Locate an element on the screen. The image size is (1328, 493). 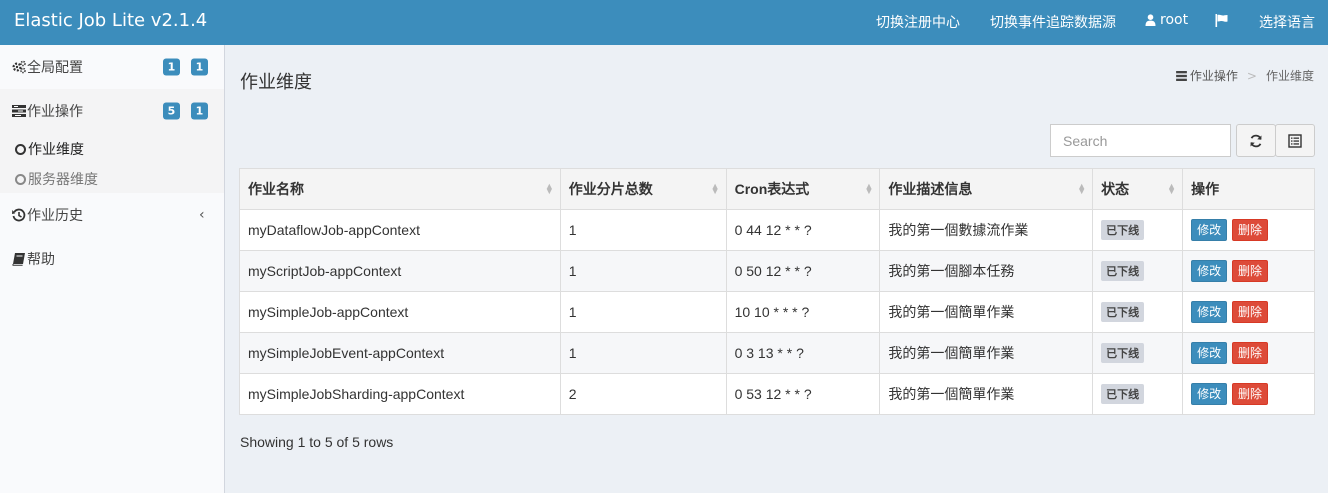
cell-cron: 0 53 12 * * ? is located at coordinates (803, 394).